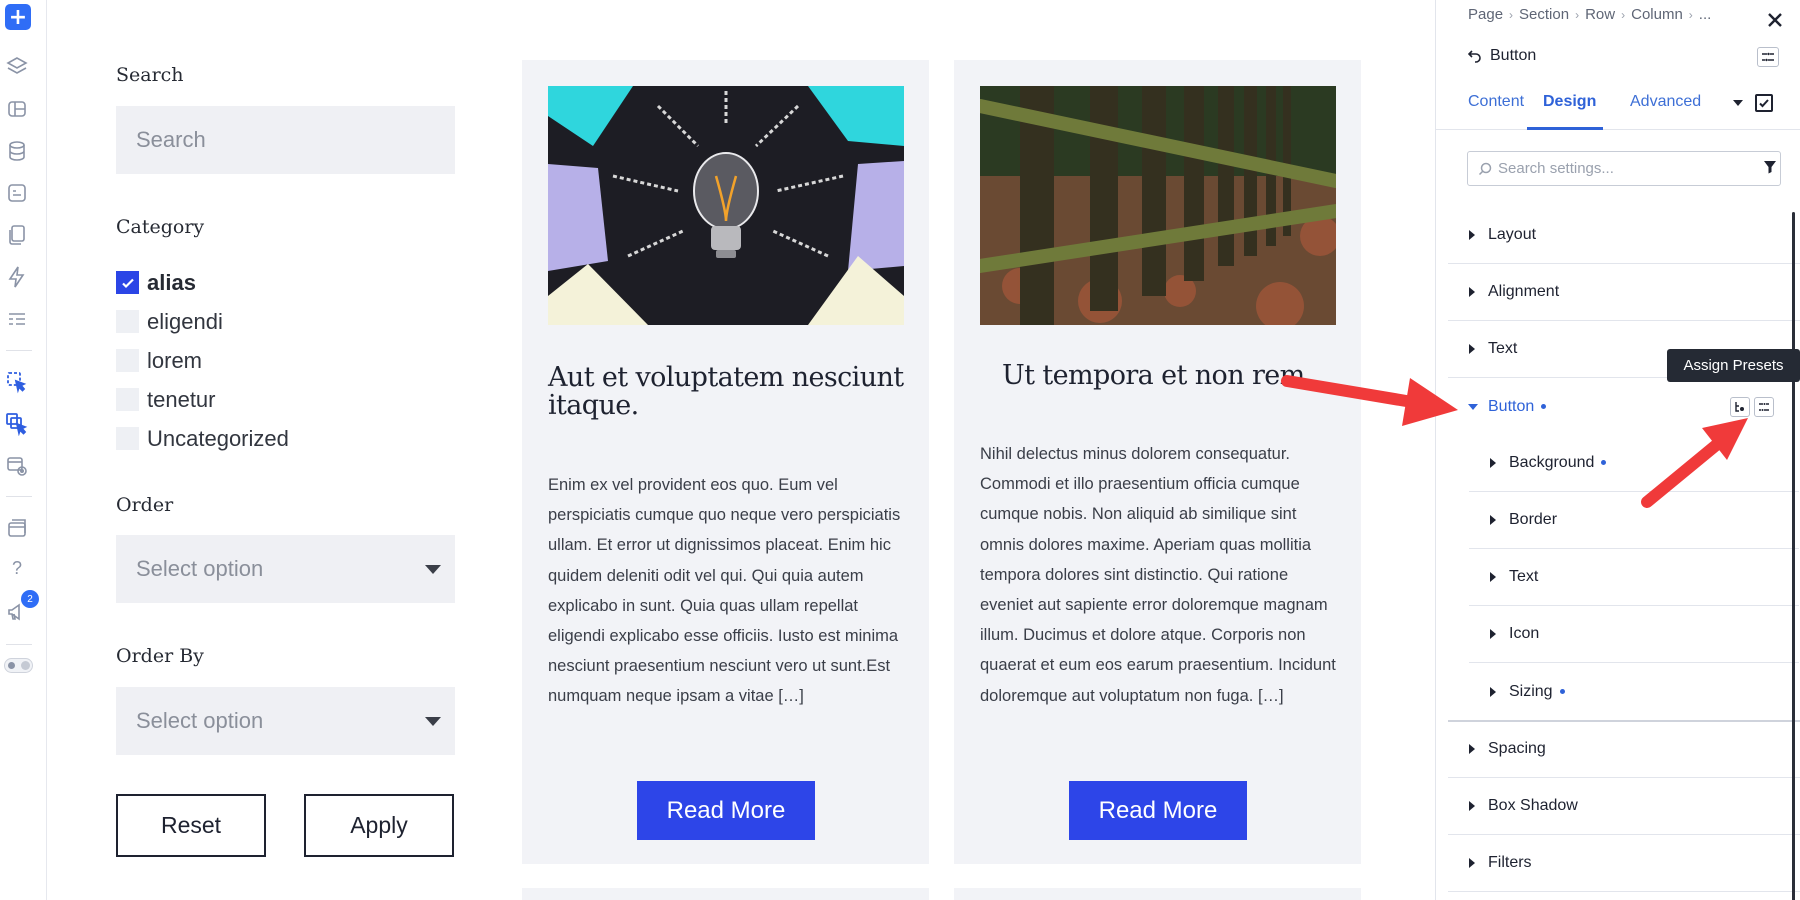  What do you see at coordinates (1624, 406) in the screenshot?
I see `section-button: Button` at bounding box center [1624, 406].